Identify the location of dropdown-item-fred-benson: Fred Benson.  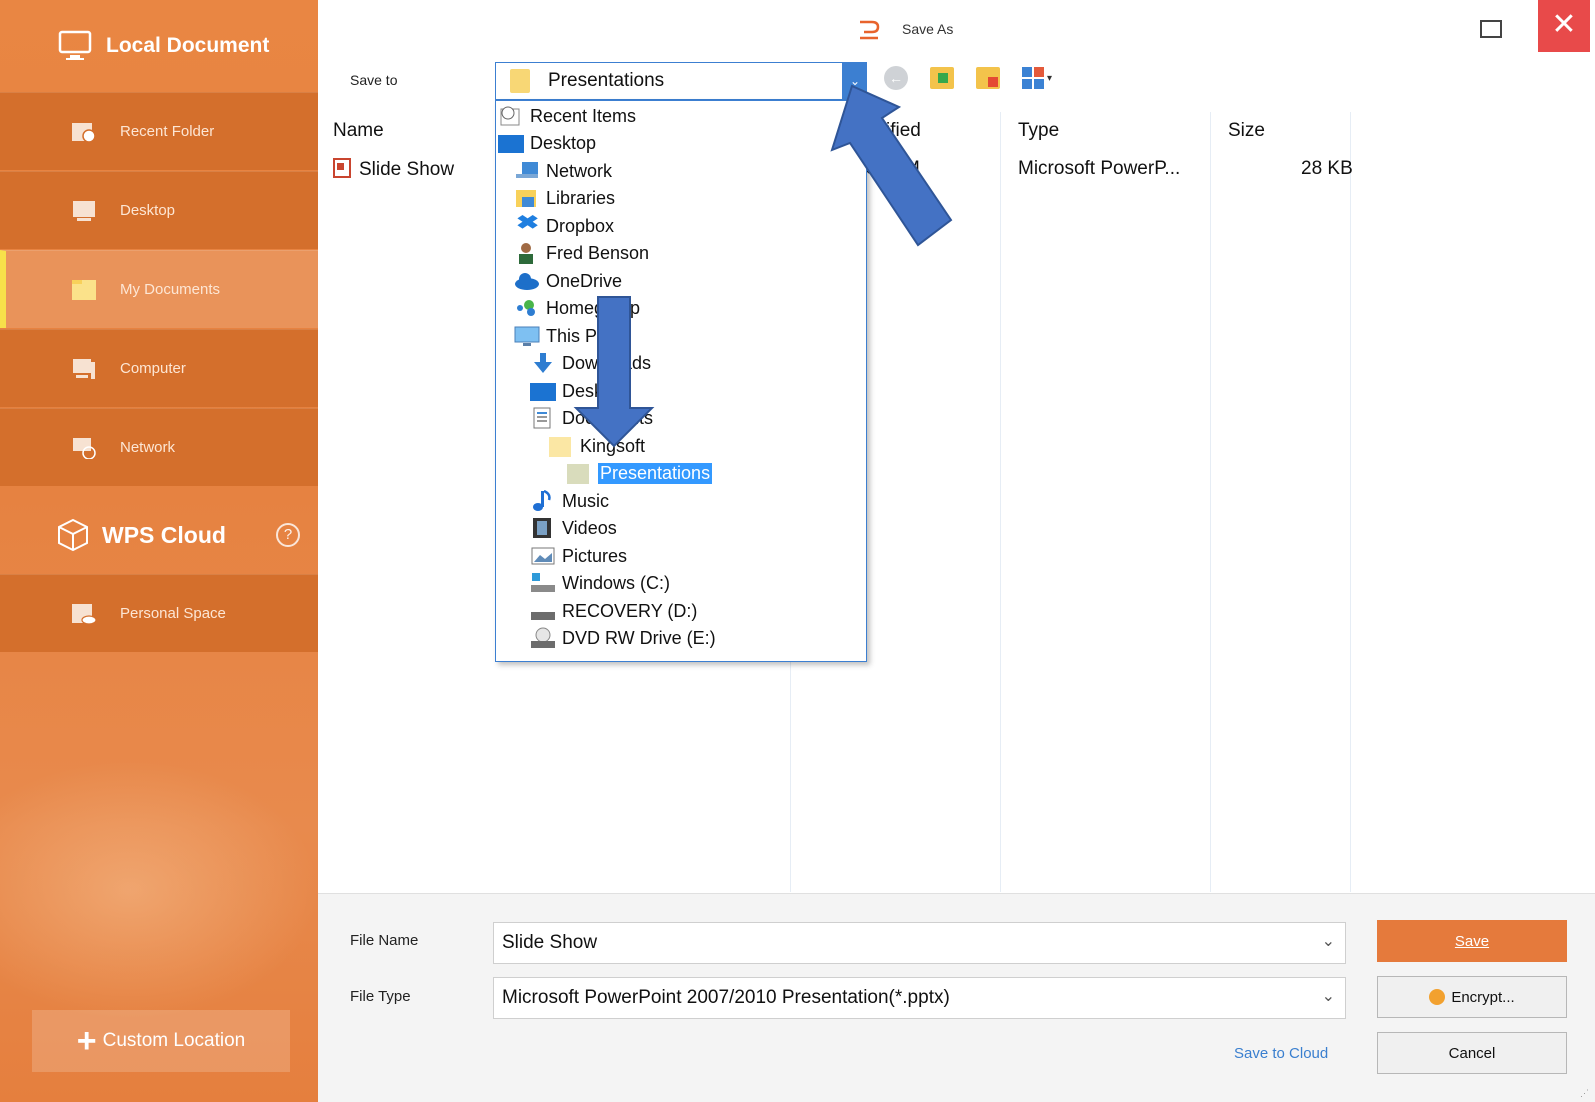
(581, 253).